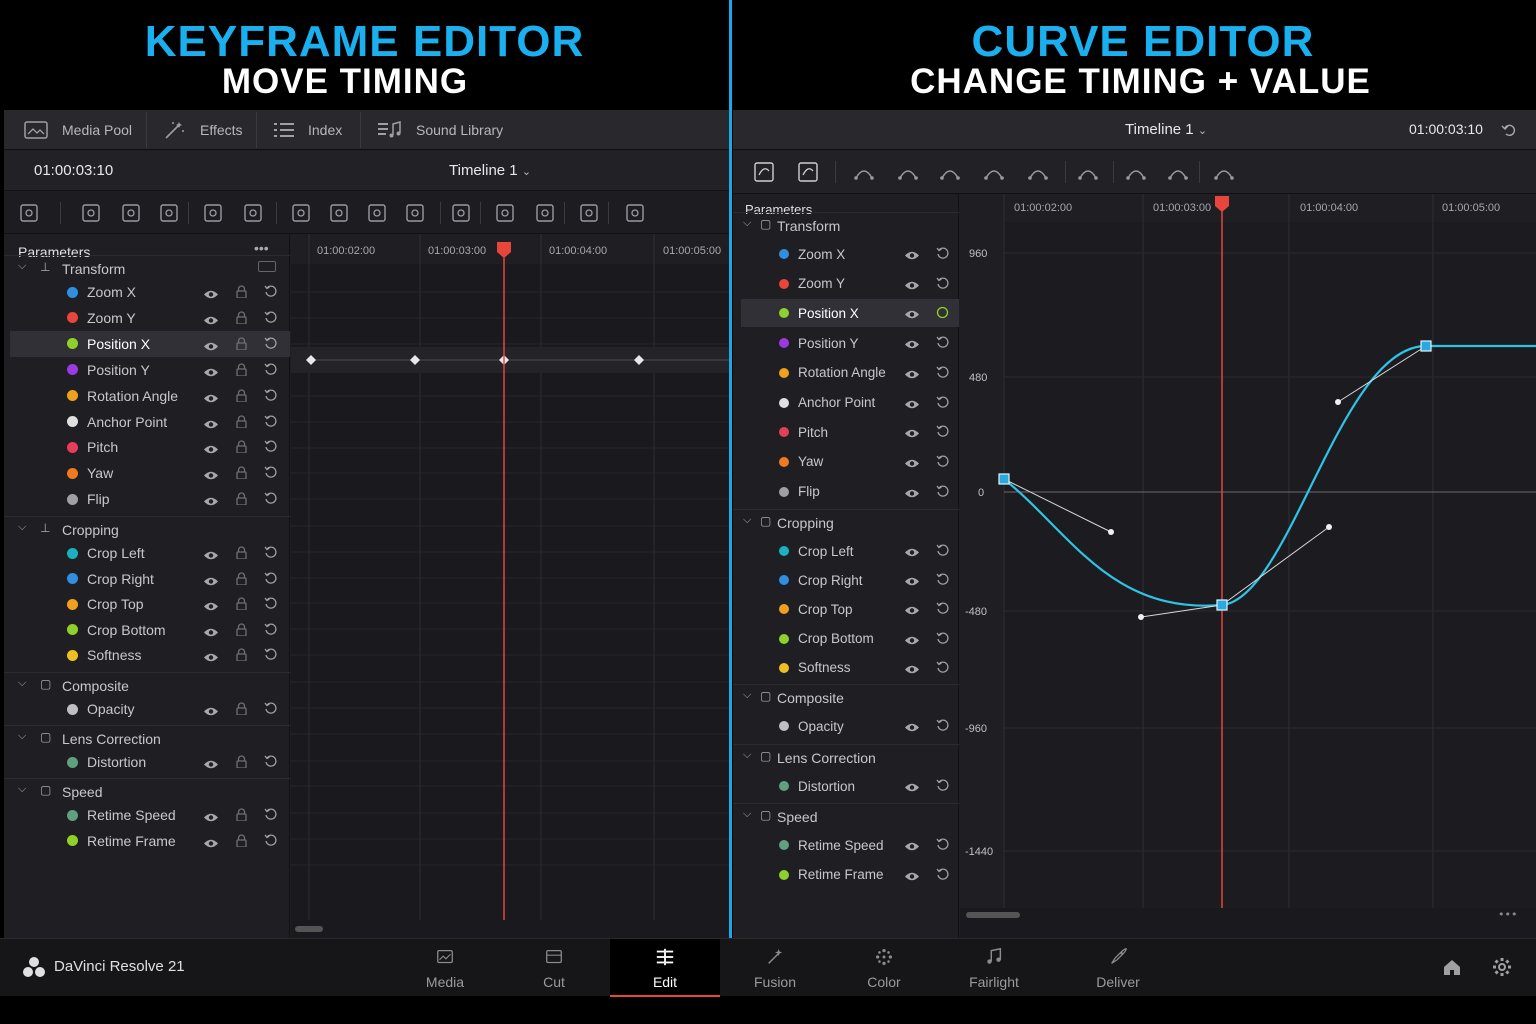 The image size is (1536, 1024). I want to click on group-header-composite: ⌵ ▢ Composite, so click(147, 685).